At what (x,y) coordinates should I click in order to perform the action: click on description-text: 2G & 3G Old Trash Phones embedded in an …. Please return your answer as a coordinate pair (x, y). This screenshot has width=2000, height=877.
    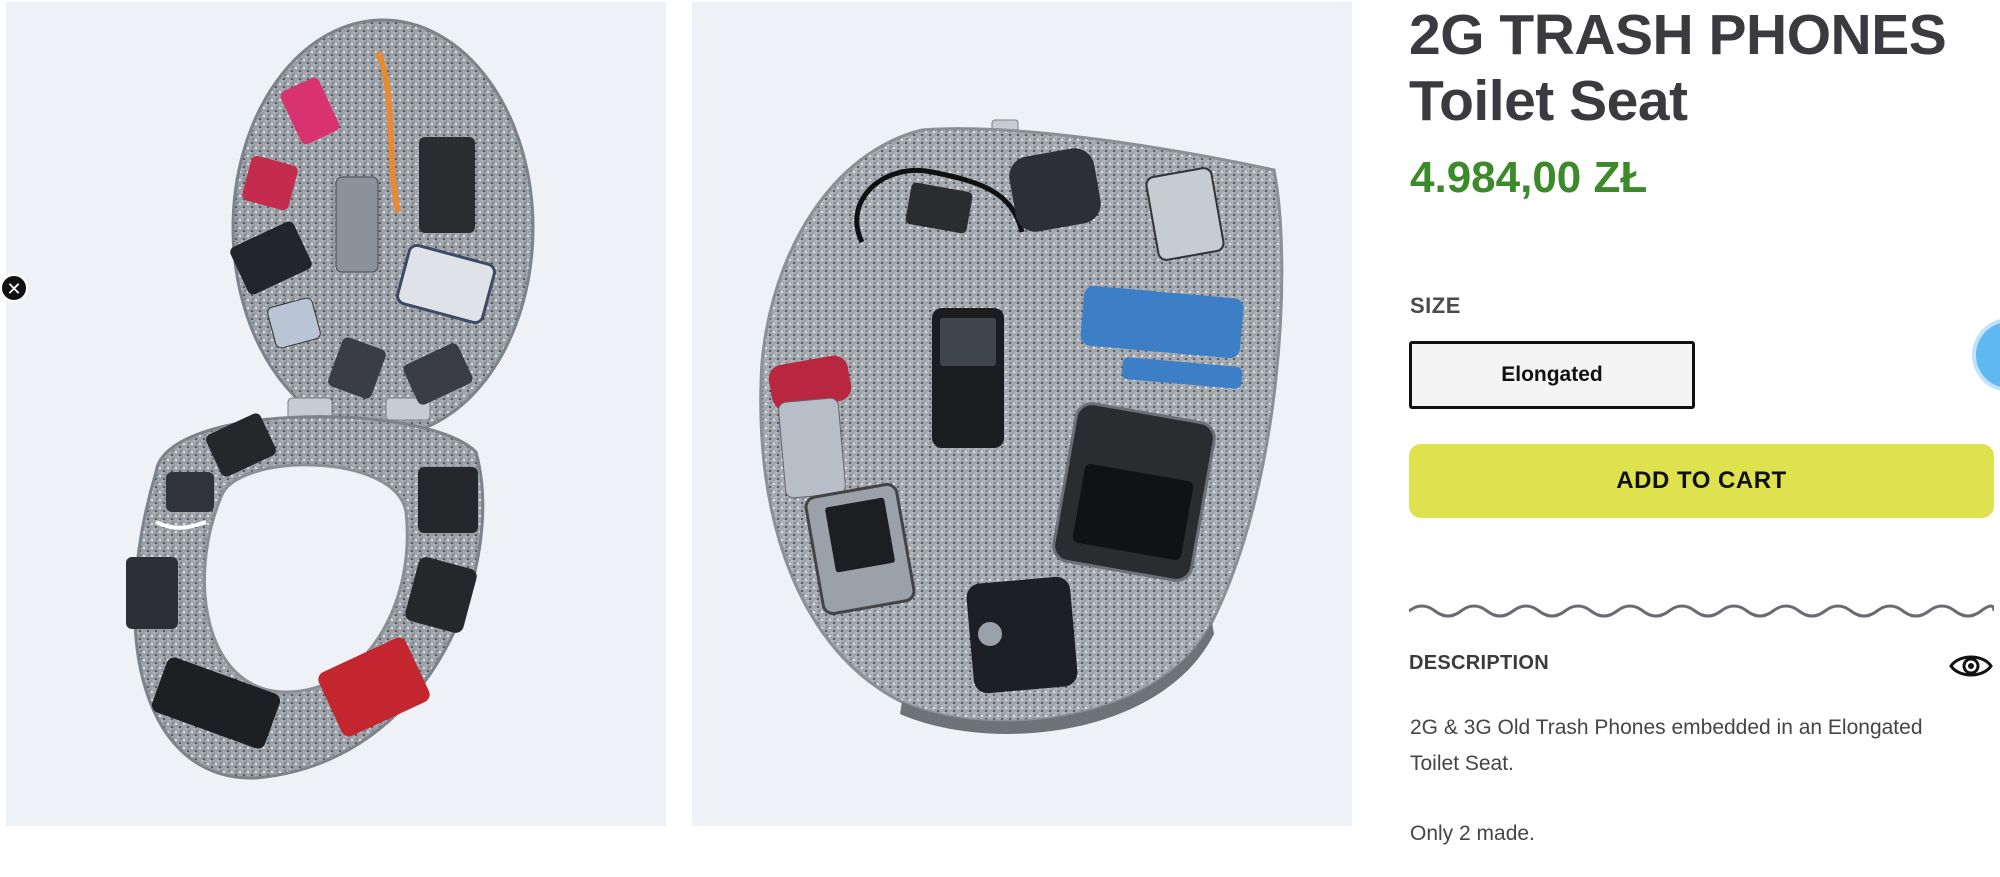
    Looking at the image, I should click on (1690, 793).